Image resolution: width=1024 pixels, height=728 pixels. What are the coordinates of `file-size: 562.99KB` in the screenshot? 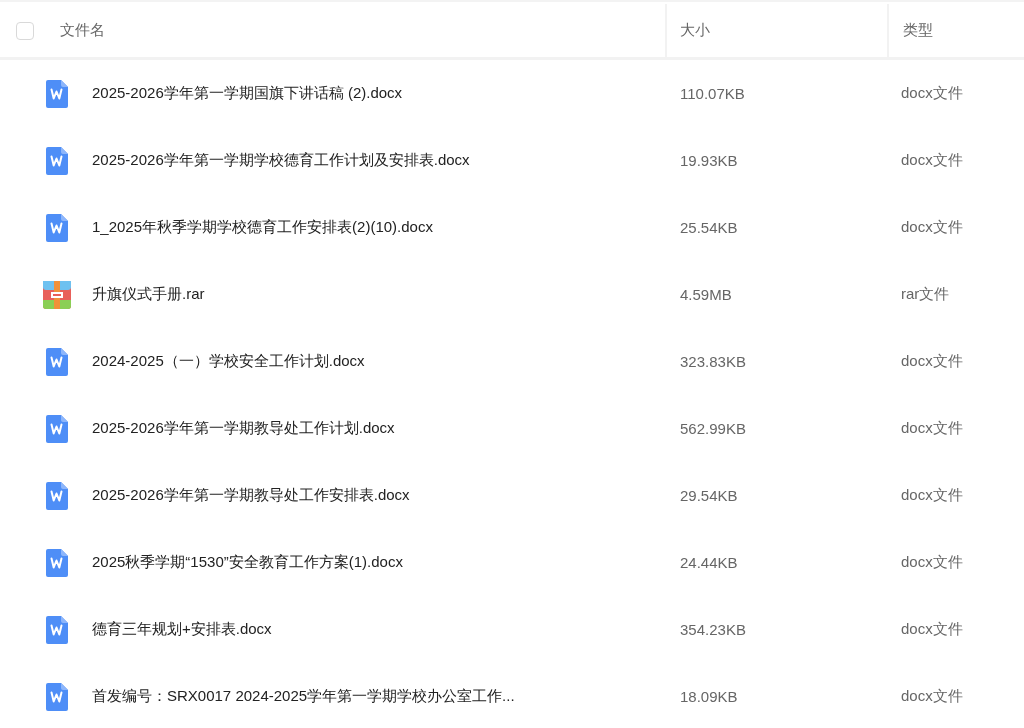 It's located at (713, 428).